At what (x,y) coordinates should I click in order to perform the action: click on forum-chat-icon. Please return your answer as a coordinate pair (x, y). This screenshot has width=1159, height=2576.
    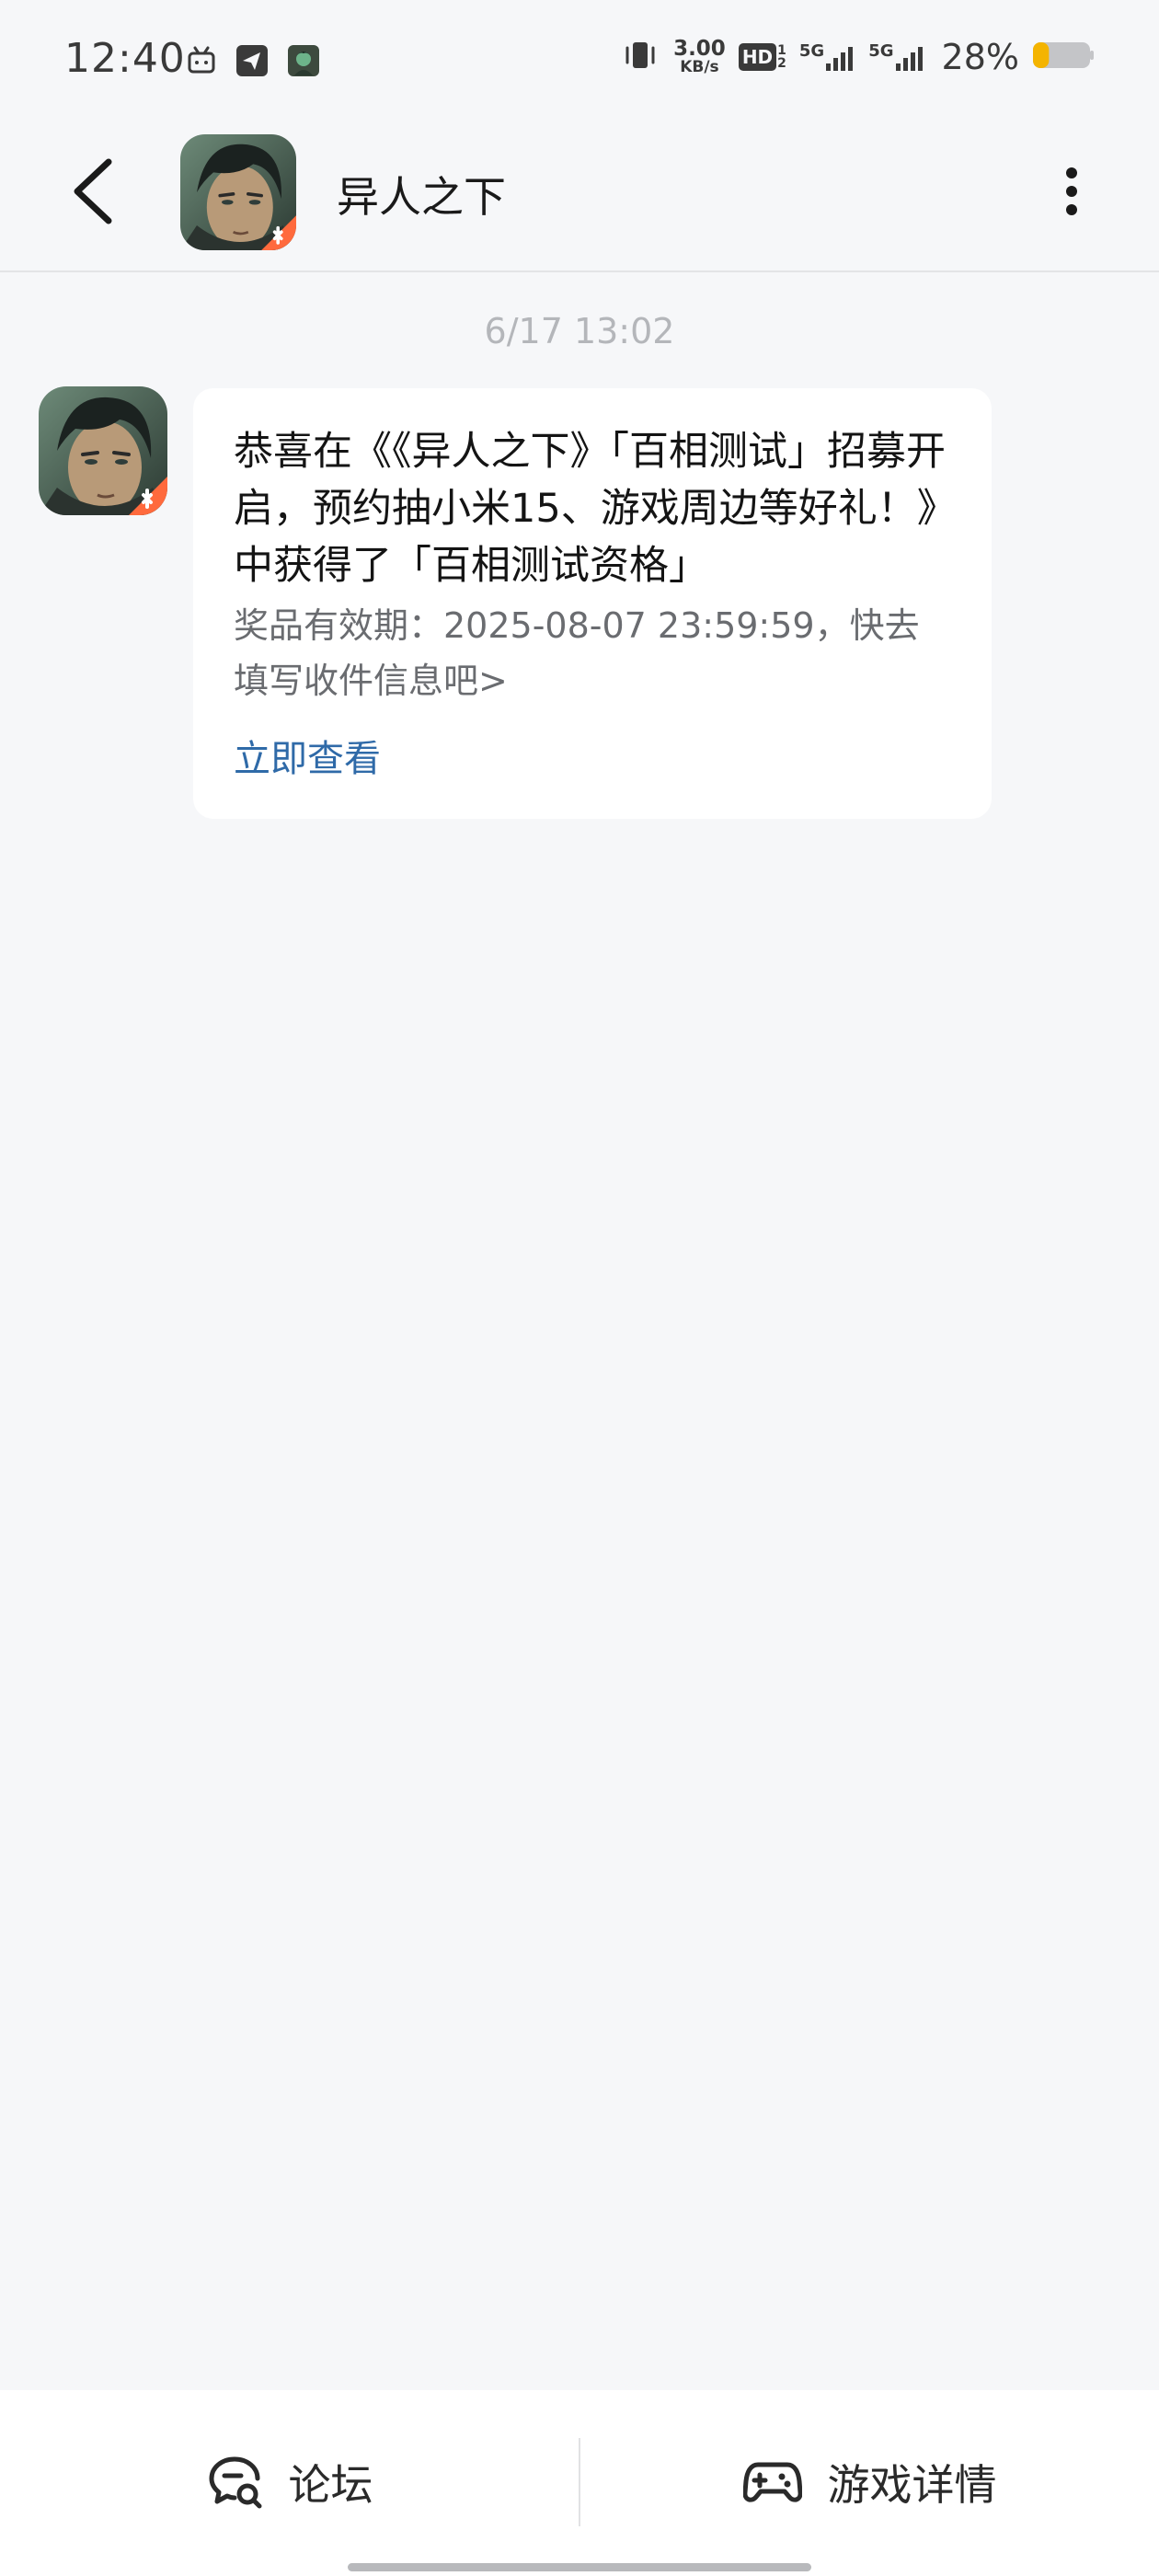
    Looking at the image, I should click on (235, 2482).